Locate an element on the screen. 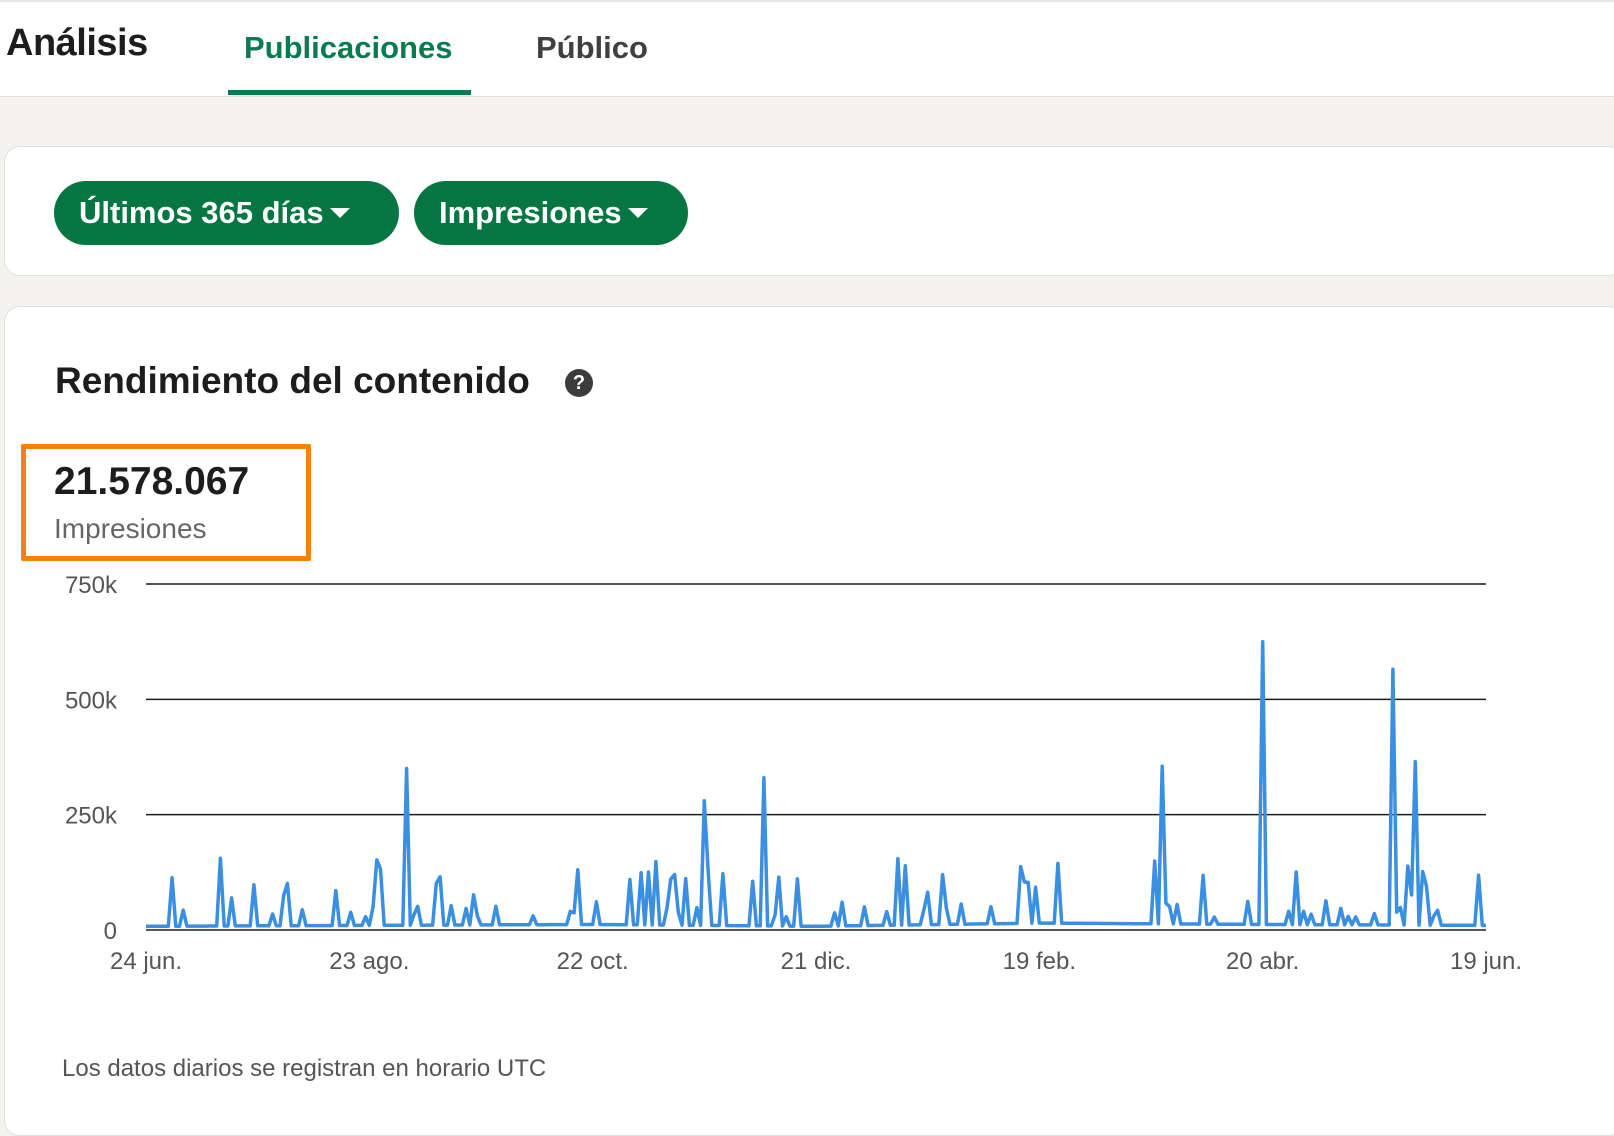 This screenshot has width=1614, height=1136. x-tick-label: 23 ago. is located at coordinates (369, 961).